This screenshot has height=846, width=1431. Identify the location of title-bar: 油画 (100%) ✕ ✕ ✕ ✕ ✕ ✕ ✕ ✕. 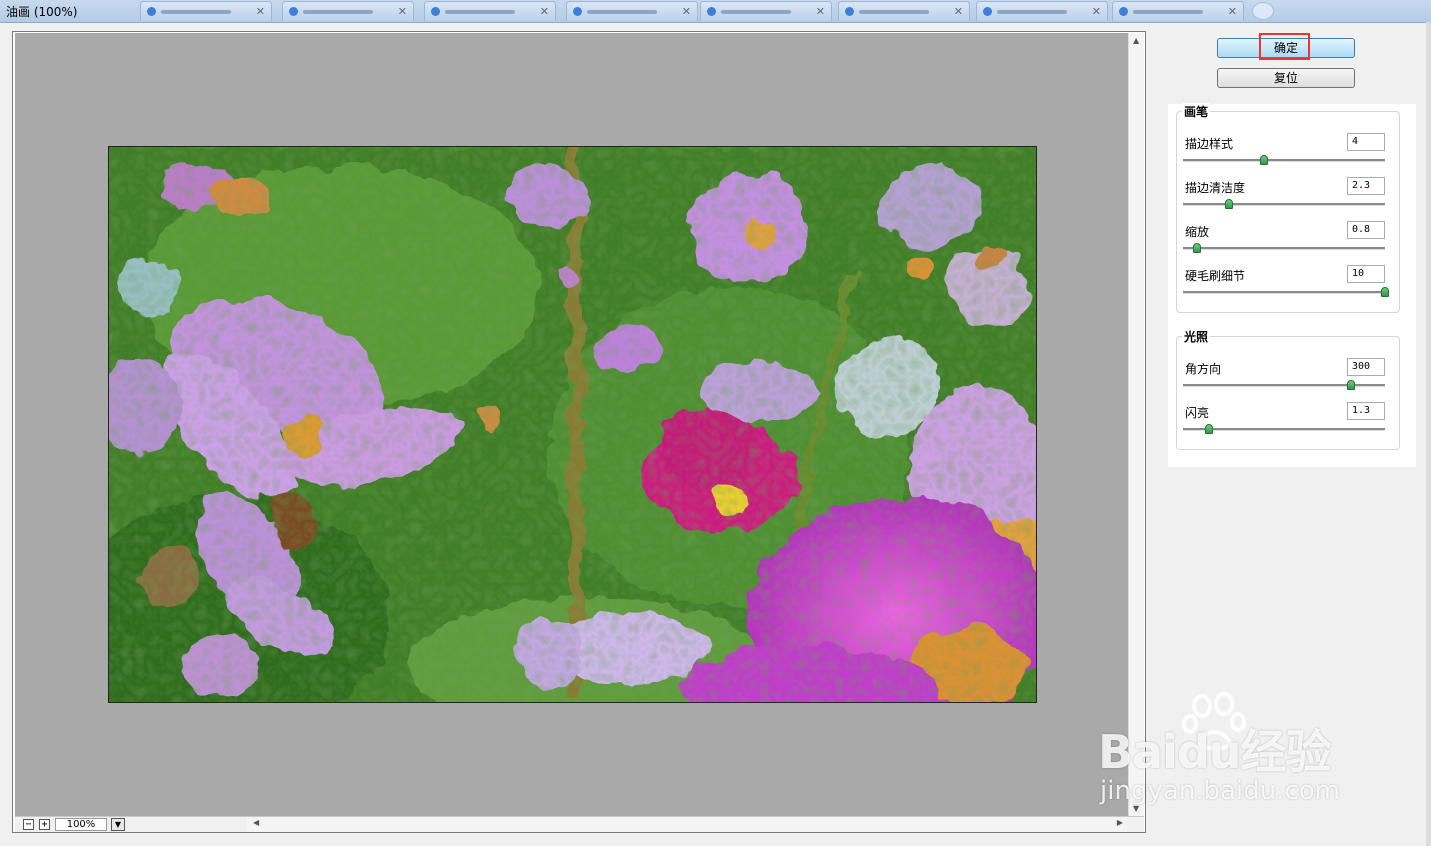
(715, 11).